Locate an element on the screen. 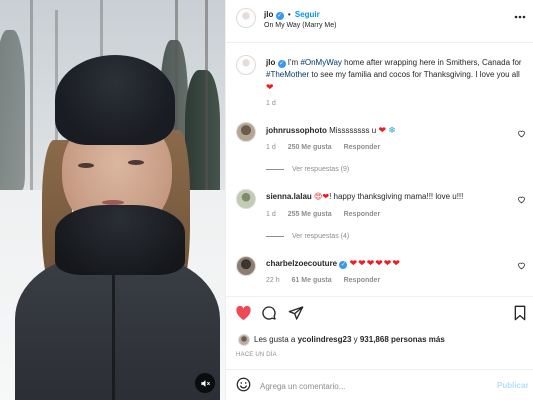 The height and width of the screenshot is (400, 533). comment-bubble-icon is located at coordinates (269, 313).